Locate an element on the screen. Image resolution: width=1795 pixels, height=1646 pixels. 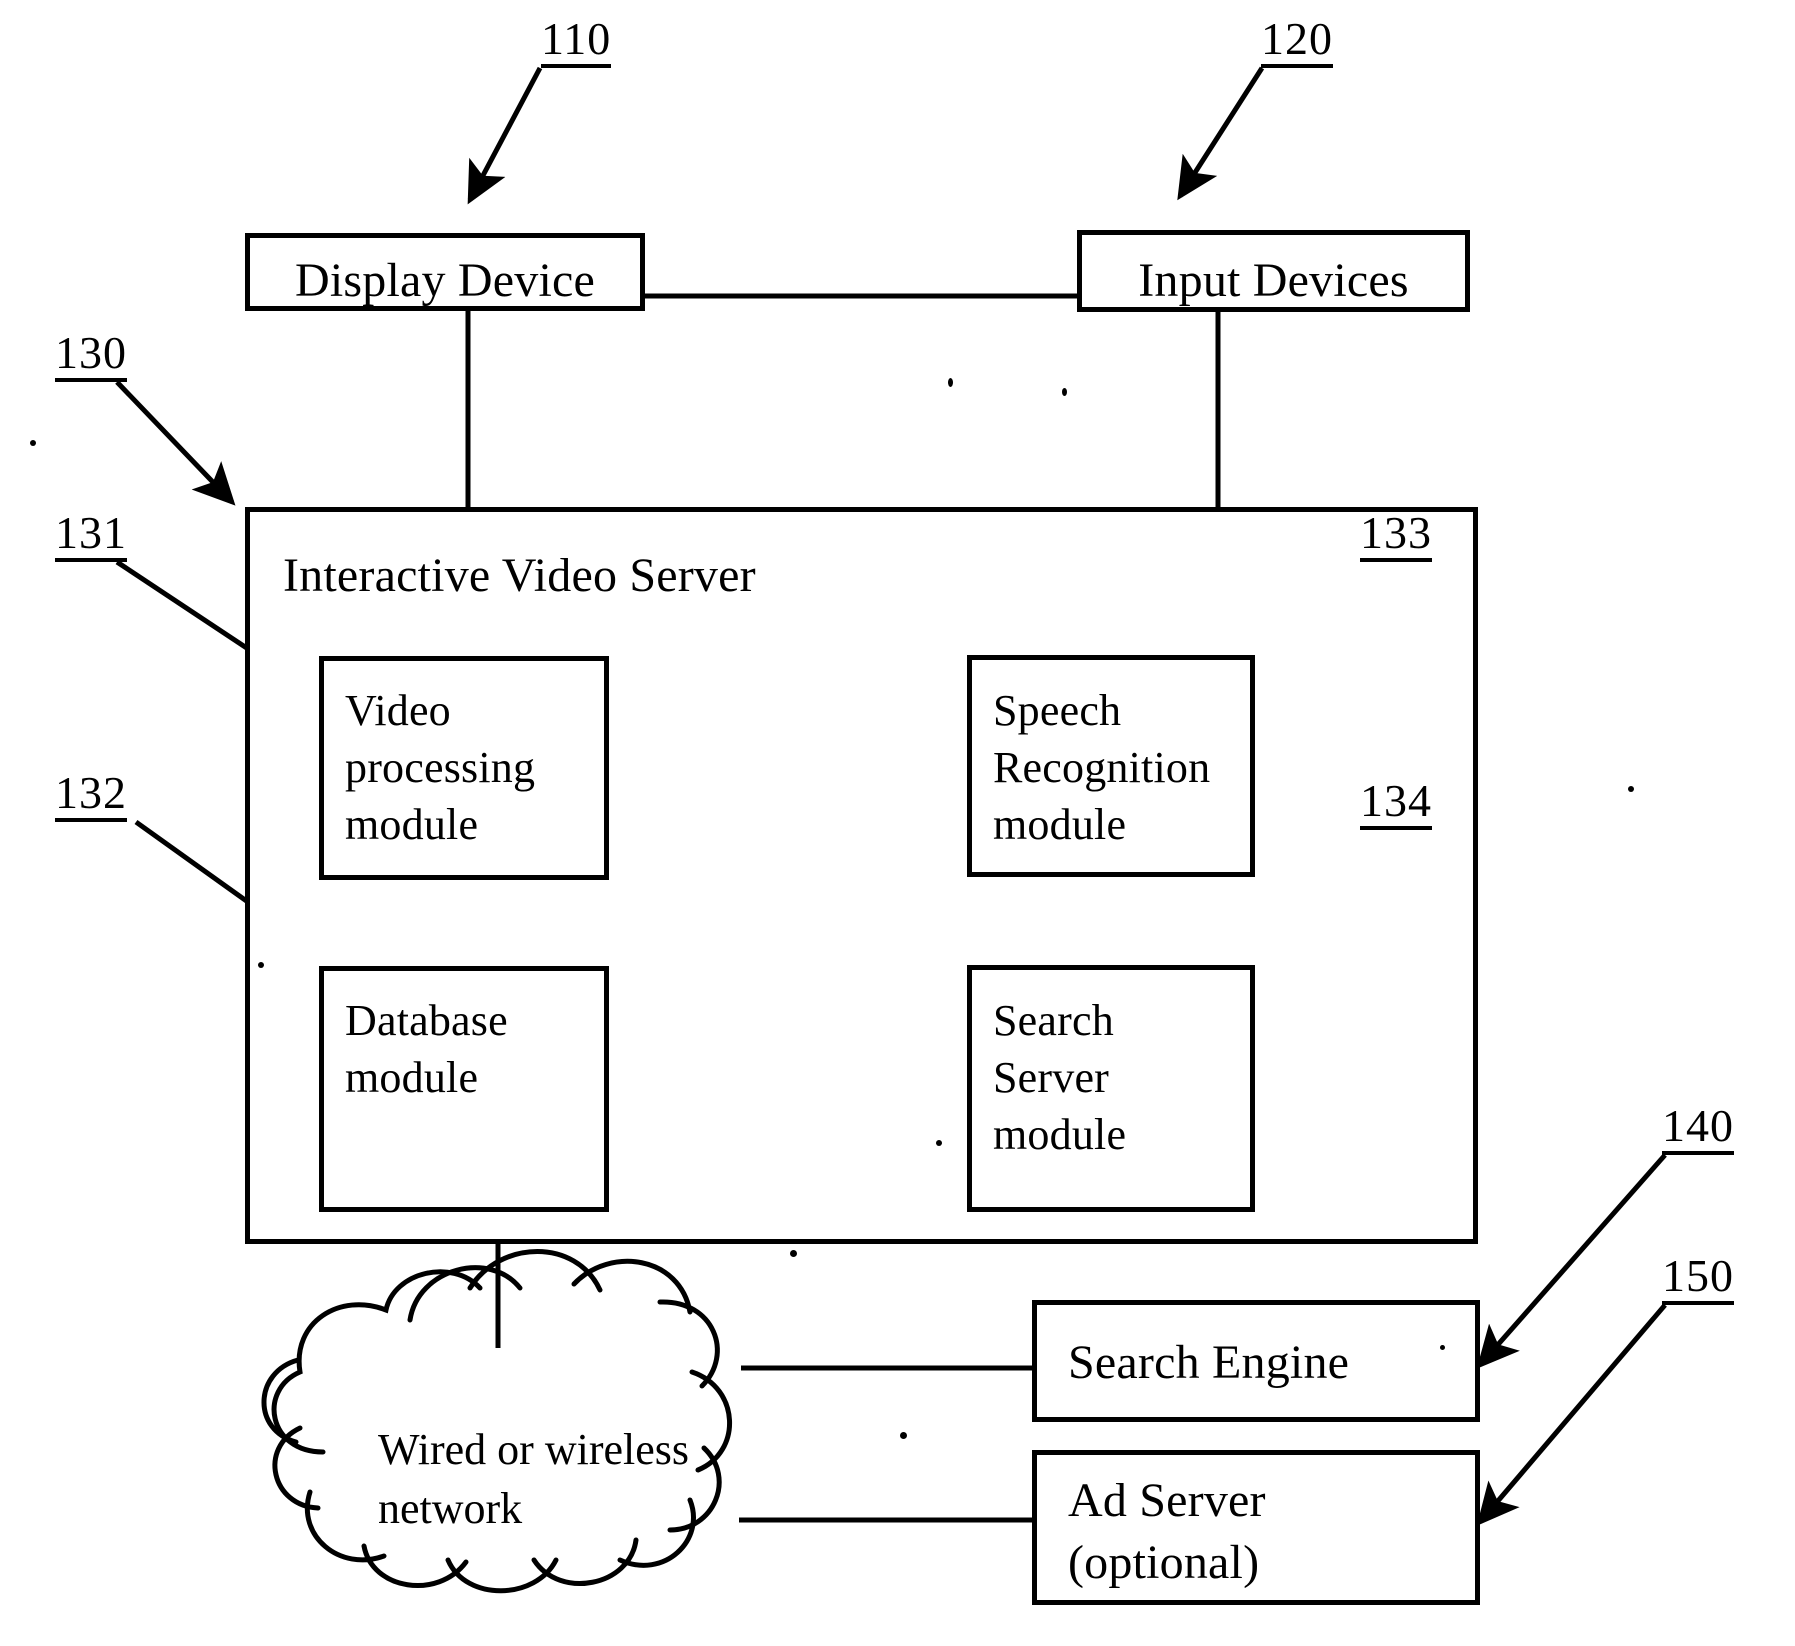
video-processing-module-label: Video processing module is located at coordinates (440, 768).